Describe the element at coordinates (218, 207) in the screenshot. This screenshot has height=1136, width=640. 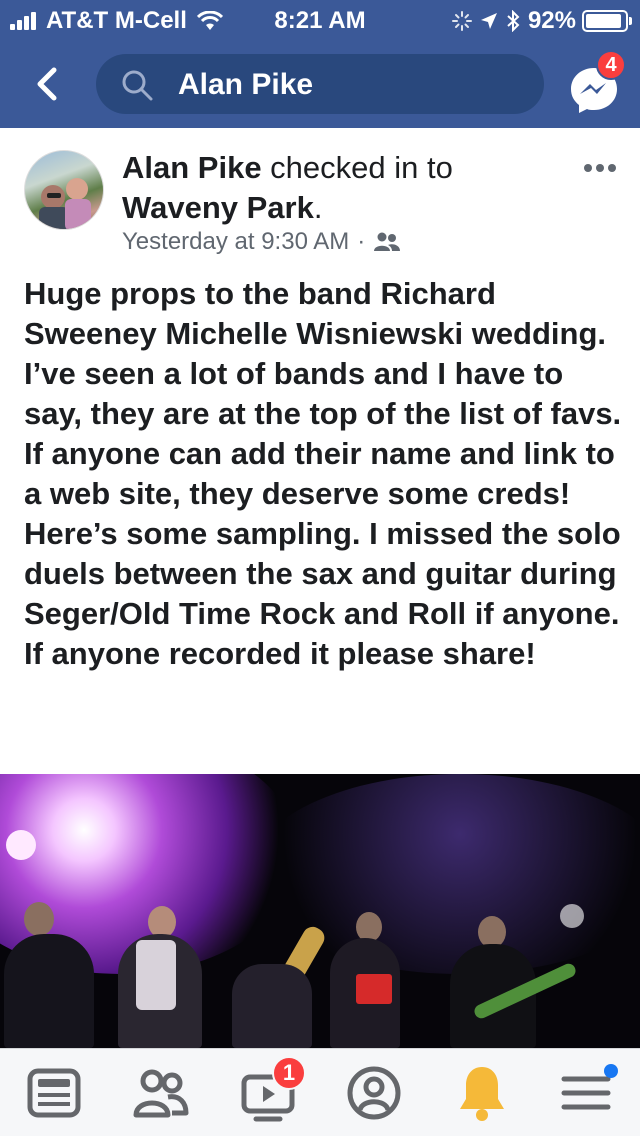
I see `place-name: Waveny Park` at that location.